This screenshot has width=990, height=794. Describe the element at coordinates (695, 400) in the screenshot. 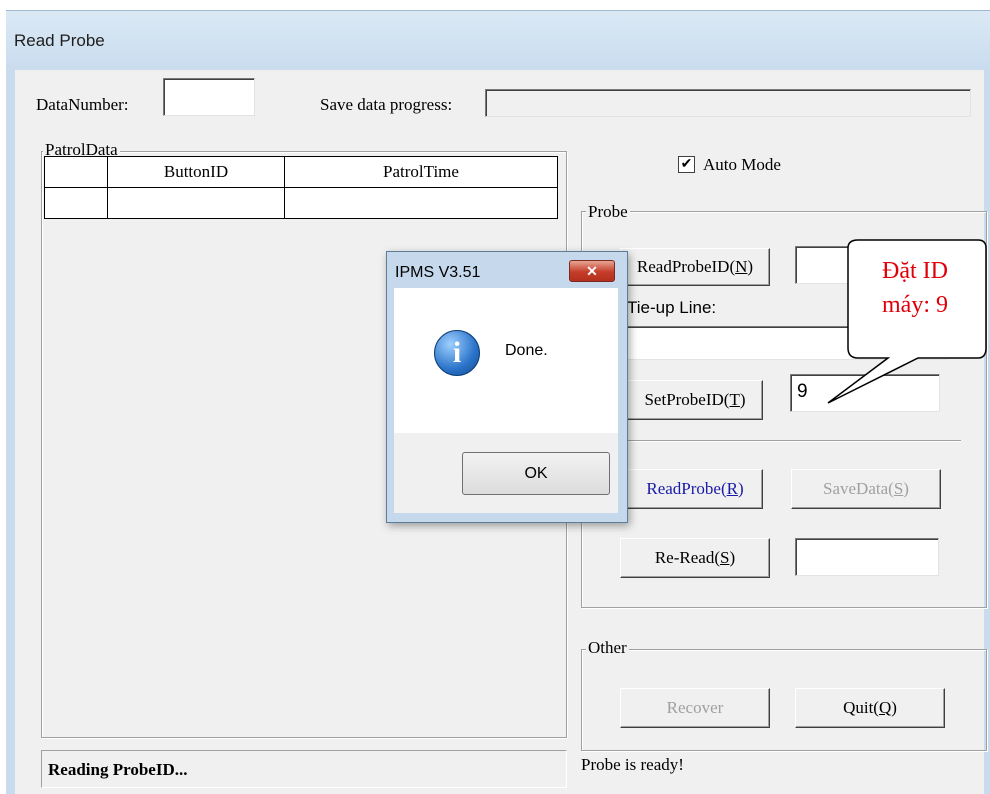

I see `set-probe-id-button: SetProbeID(T)` at that location.